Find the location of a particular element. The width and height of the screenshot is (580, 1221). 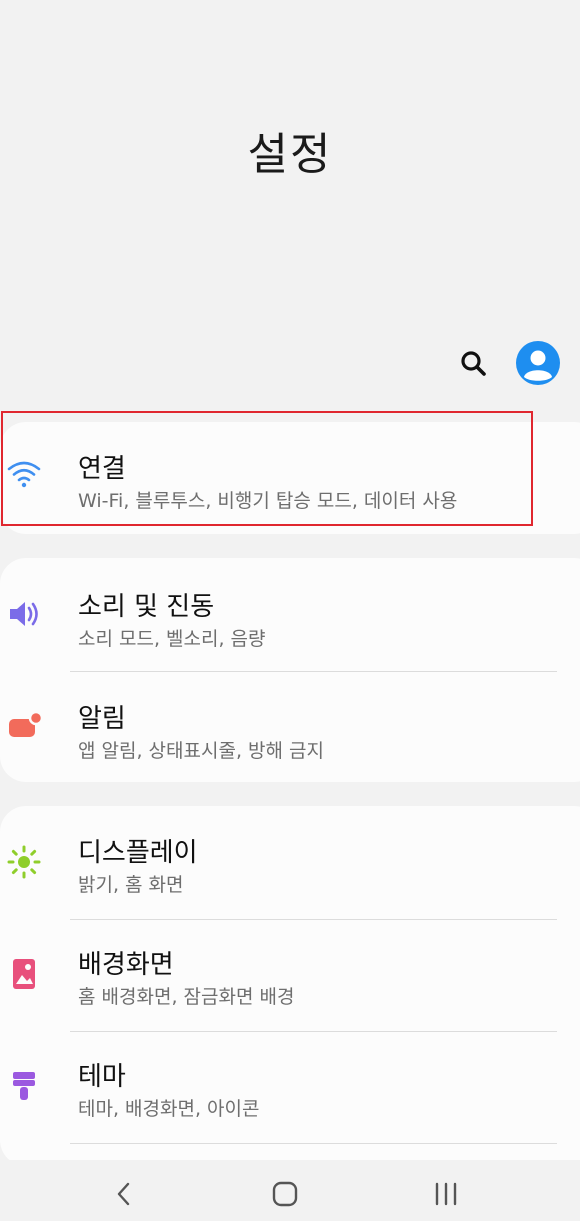

search-icon is located at coordinates (473, 363).